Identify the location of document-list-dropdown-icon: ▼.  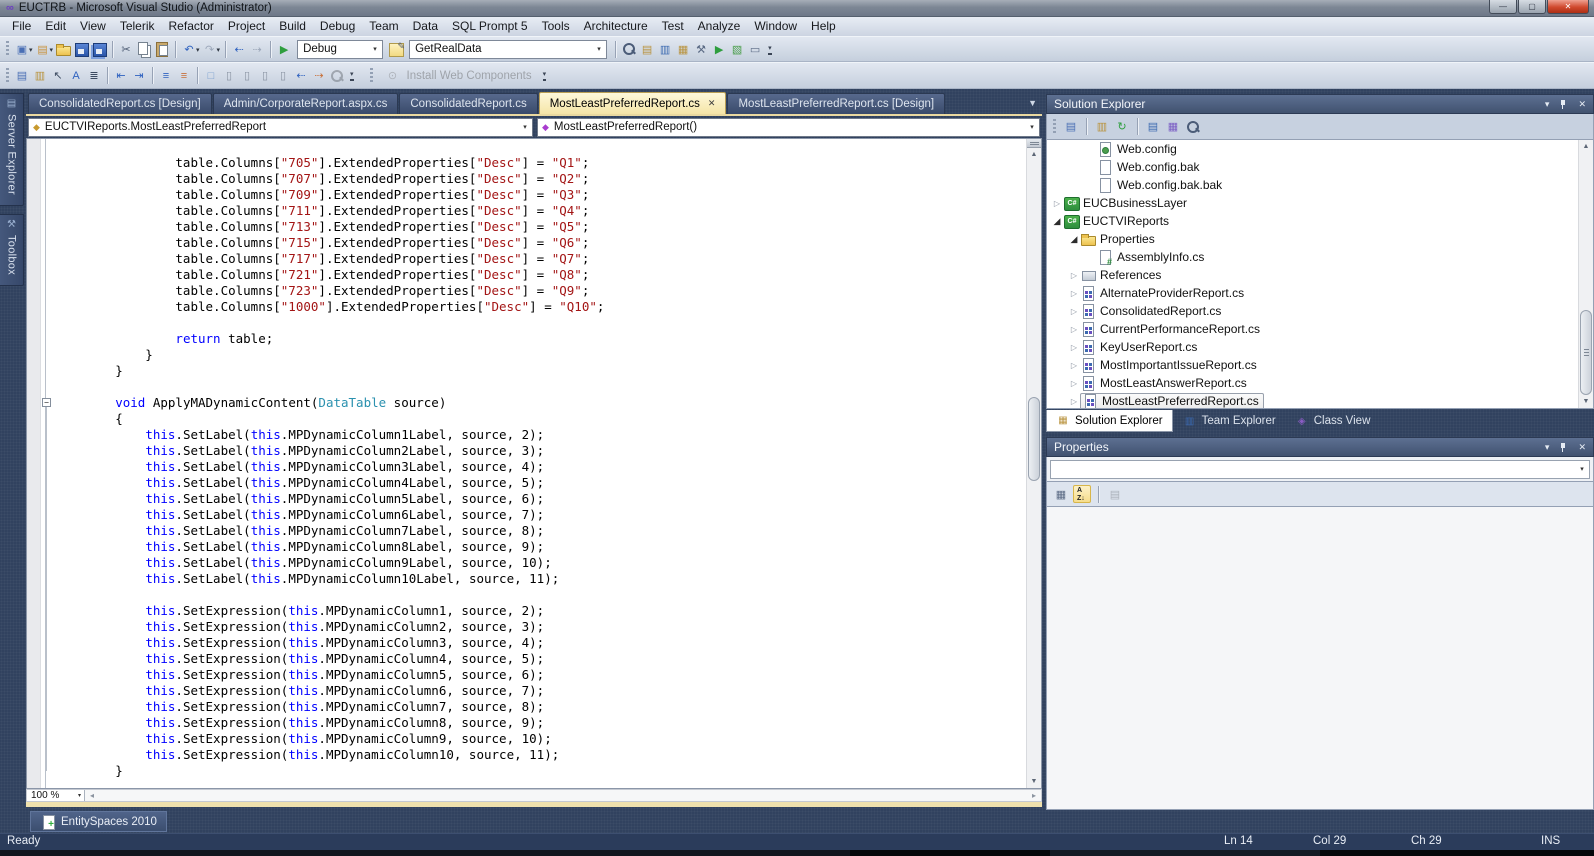
(1032, 103).